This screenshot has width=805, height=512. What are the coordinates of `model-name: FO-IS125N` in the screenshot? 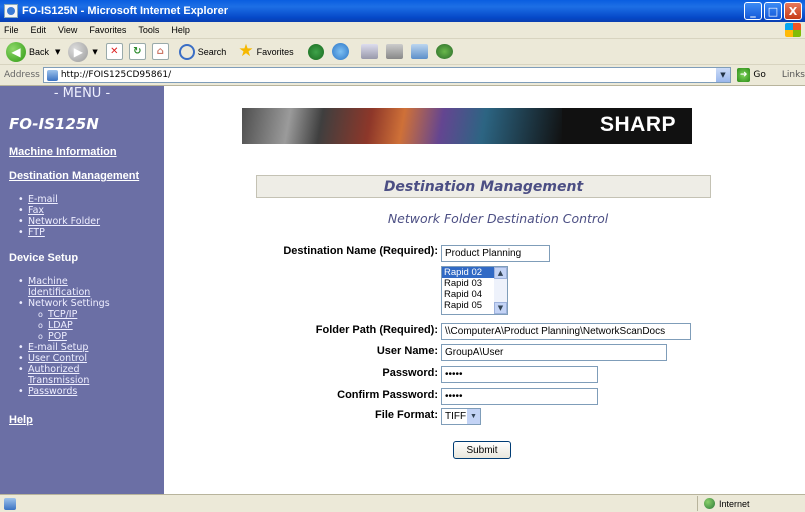 It's located at (54, 124).